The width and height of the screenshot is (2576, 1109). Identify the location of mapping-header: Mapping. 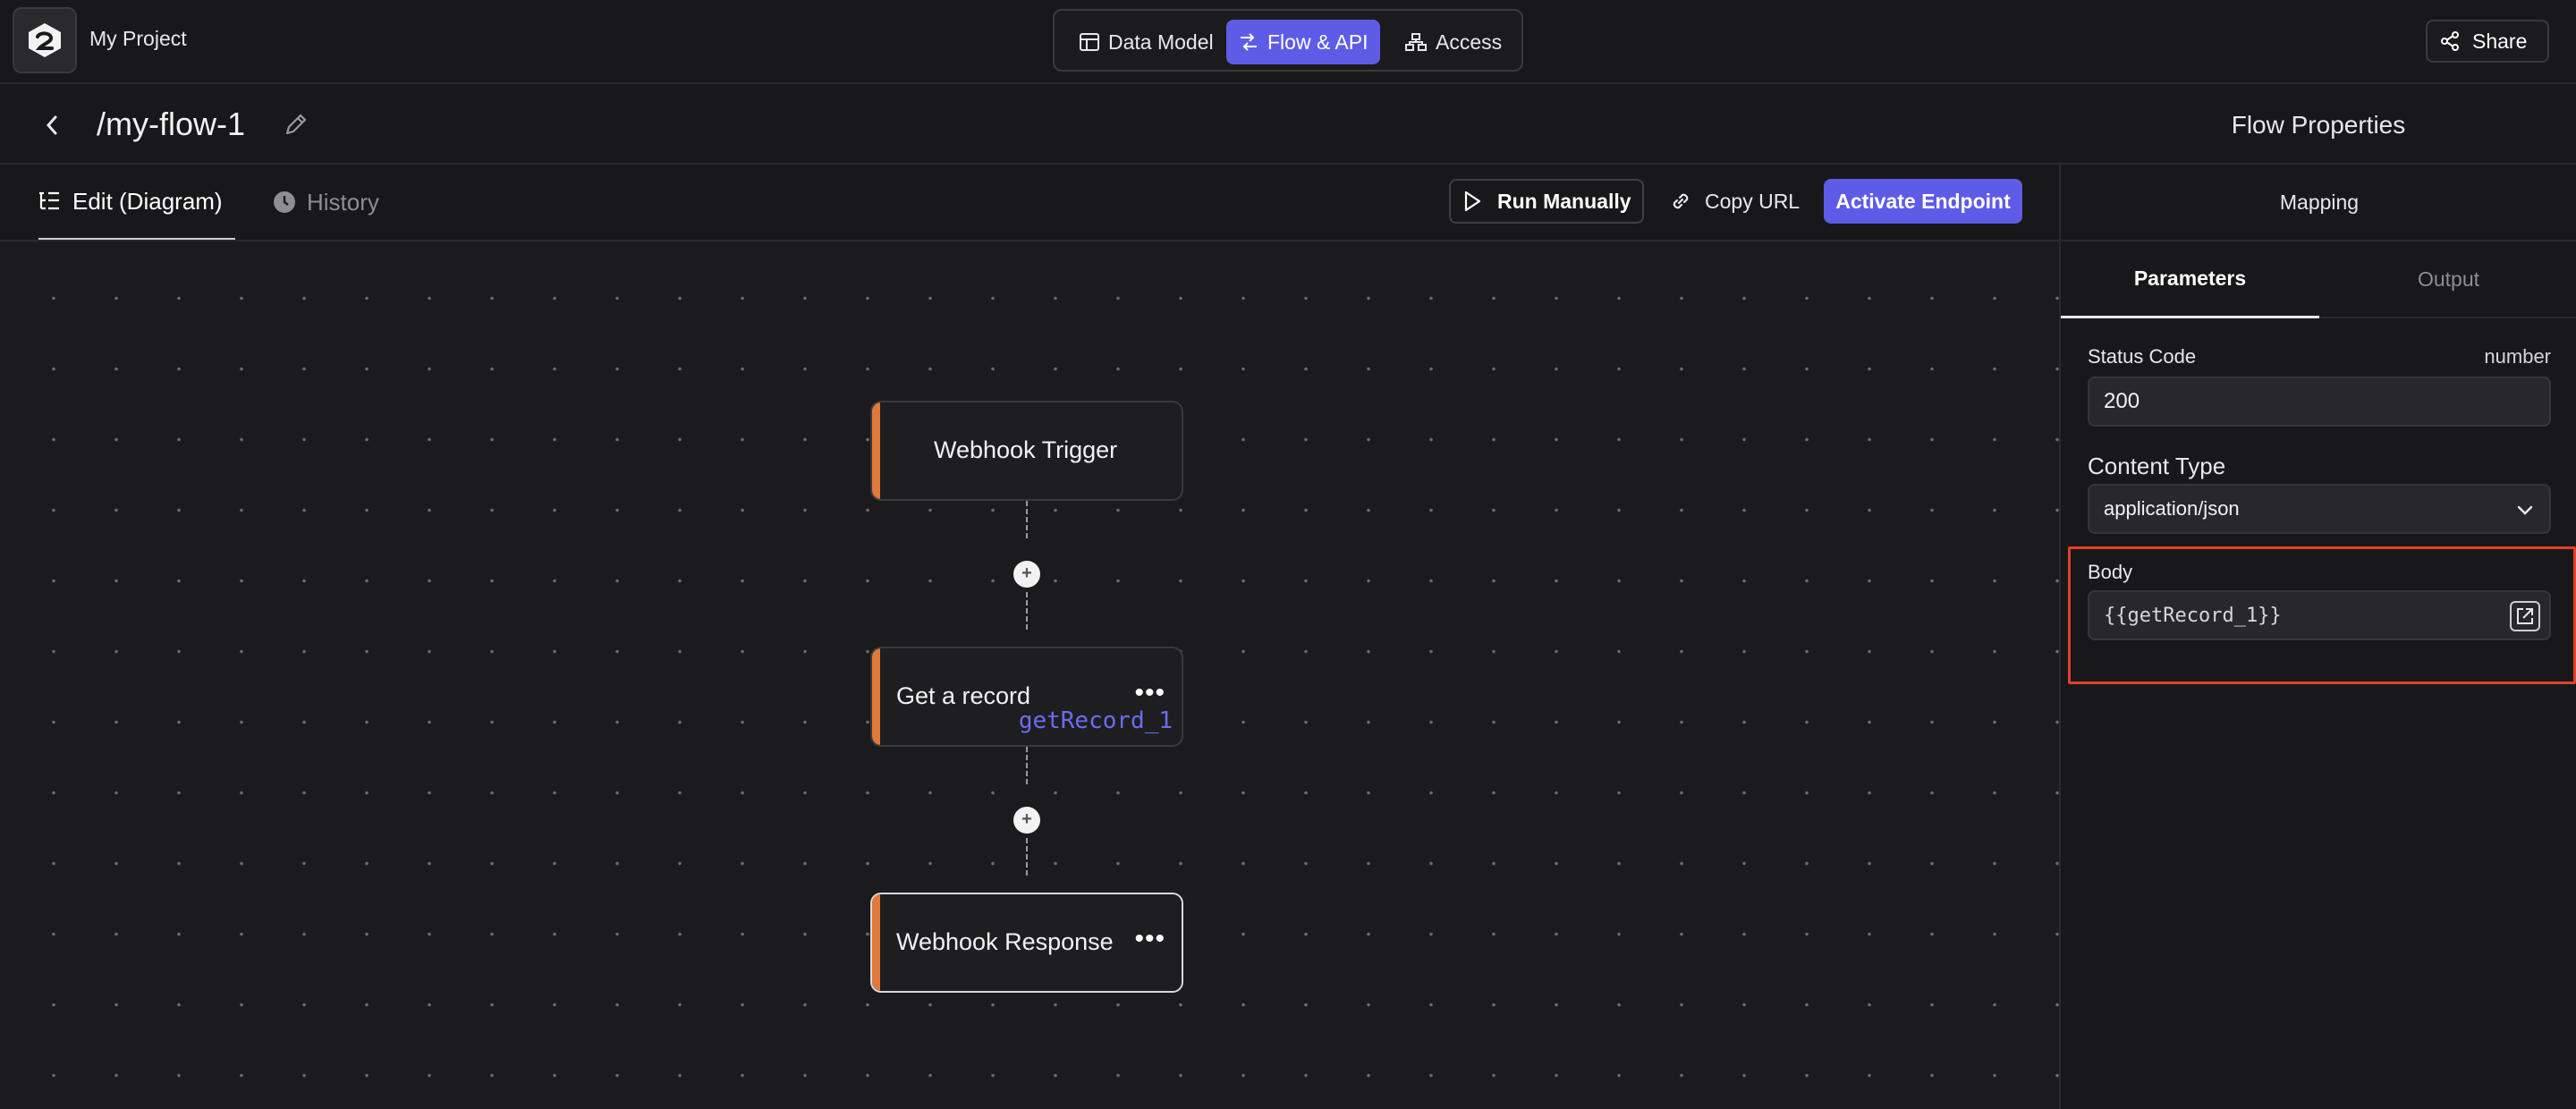
(2318, 203).